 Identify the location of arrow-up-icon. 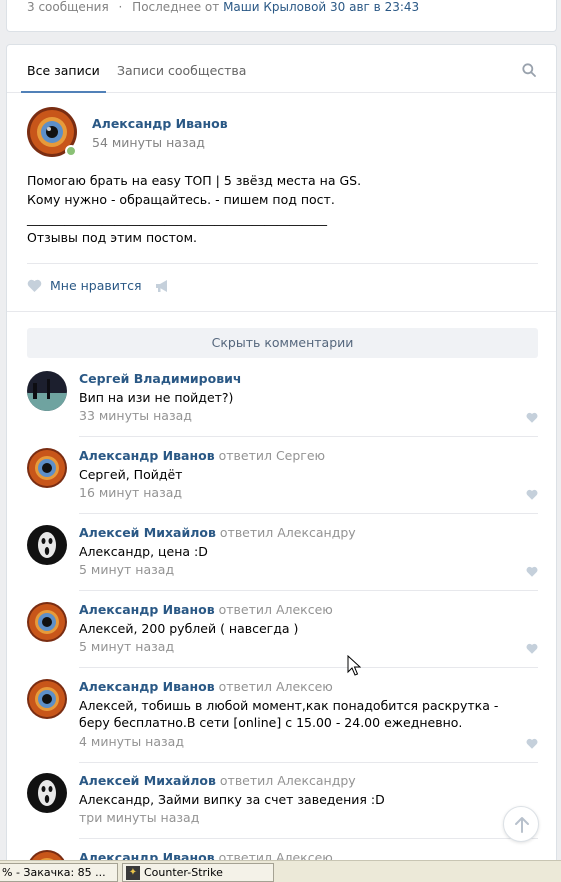
(522, 825).